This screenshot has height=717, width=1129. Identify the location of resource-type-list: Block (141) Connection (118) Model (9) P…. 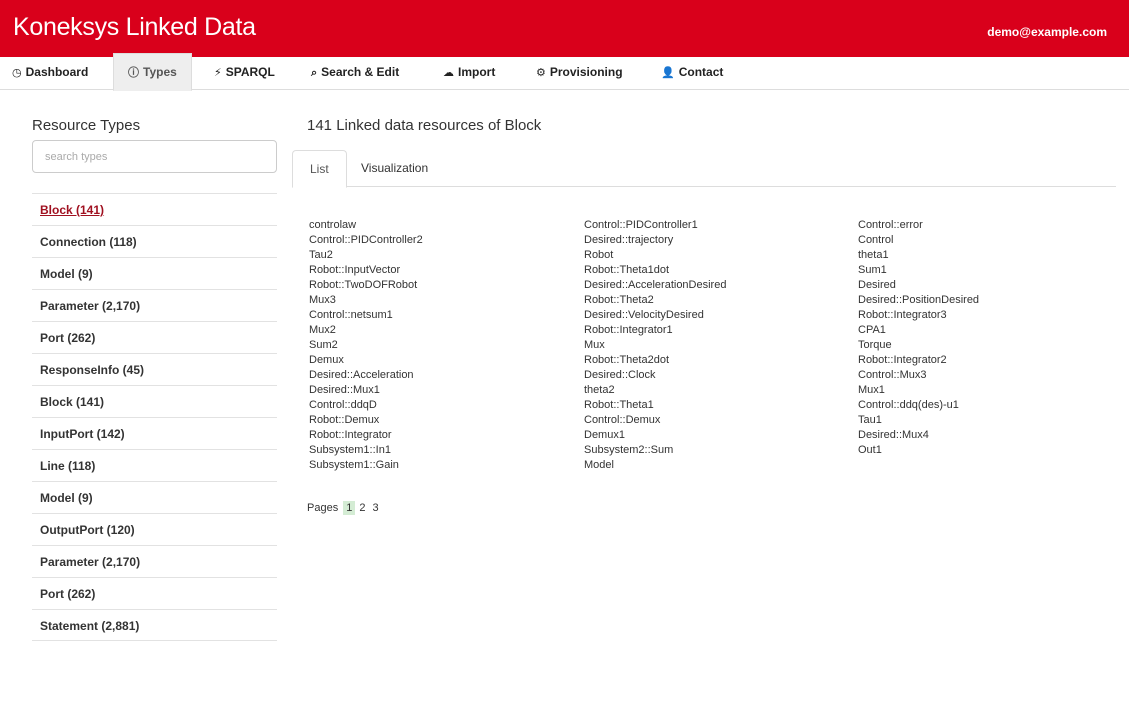
(154, 417).